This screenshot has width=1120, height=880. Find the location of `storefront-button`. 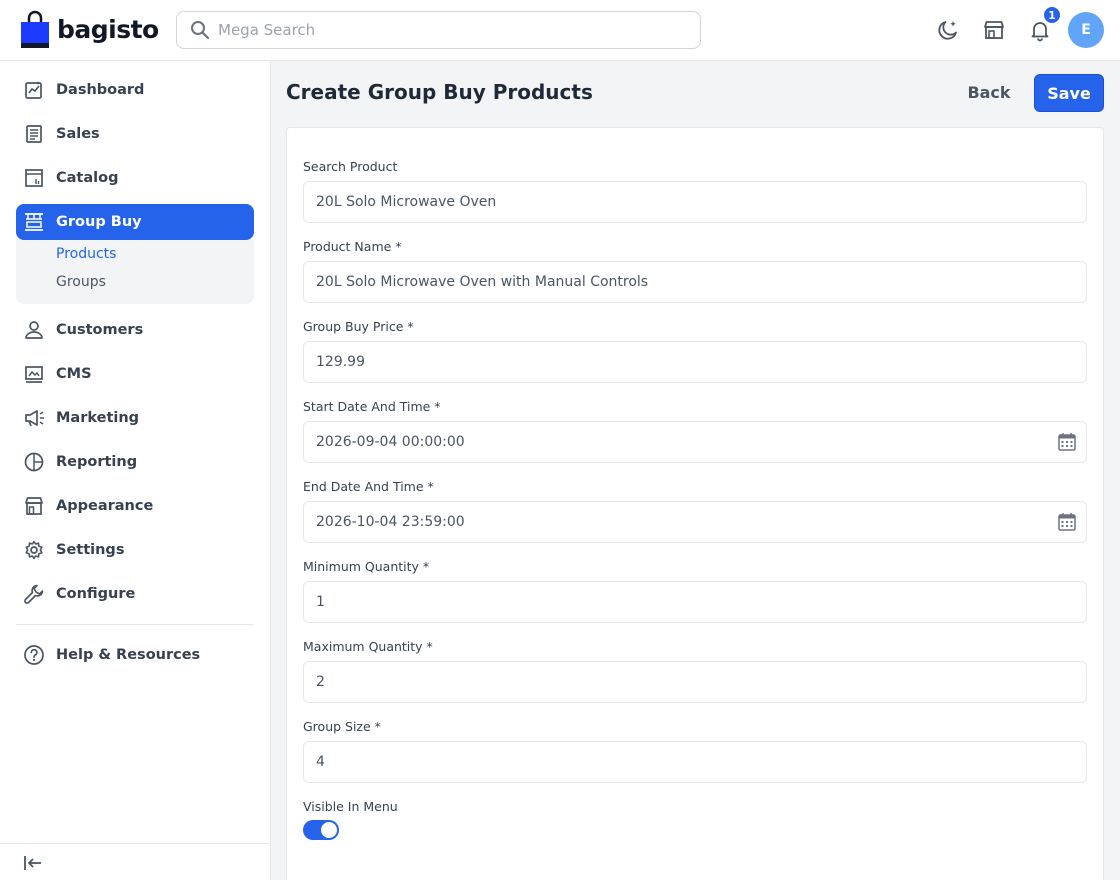

storefront-button is located at coordinates (994, 30).